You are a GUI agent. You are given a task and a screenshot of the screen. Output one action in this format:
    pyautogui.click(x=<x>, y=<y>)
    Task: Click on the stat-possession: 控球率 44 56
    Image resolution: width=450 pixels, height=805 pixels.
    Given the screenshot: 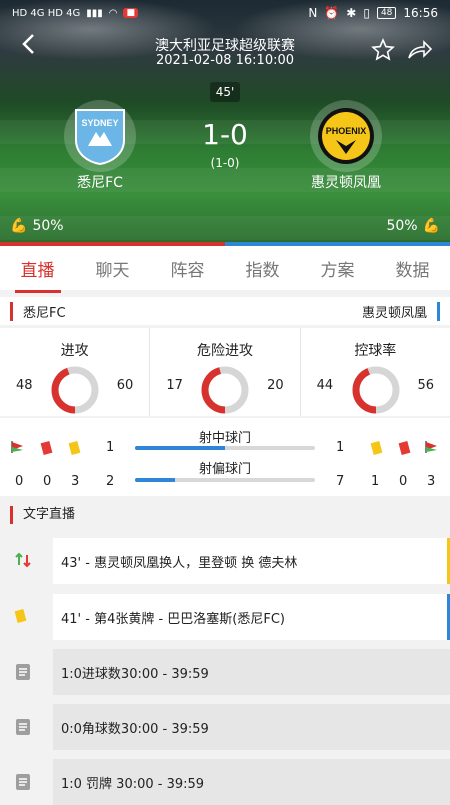 What is the action you would take?
    pyautogui.click(x=375, y=372)
    